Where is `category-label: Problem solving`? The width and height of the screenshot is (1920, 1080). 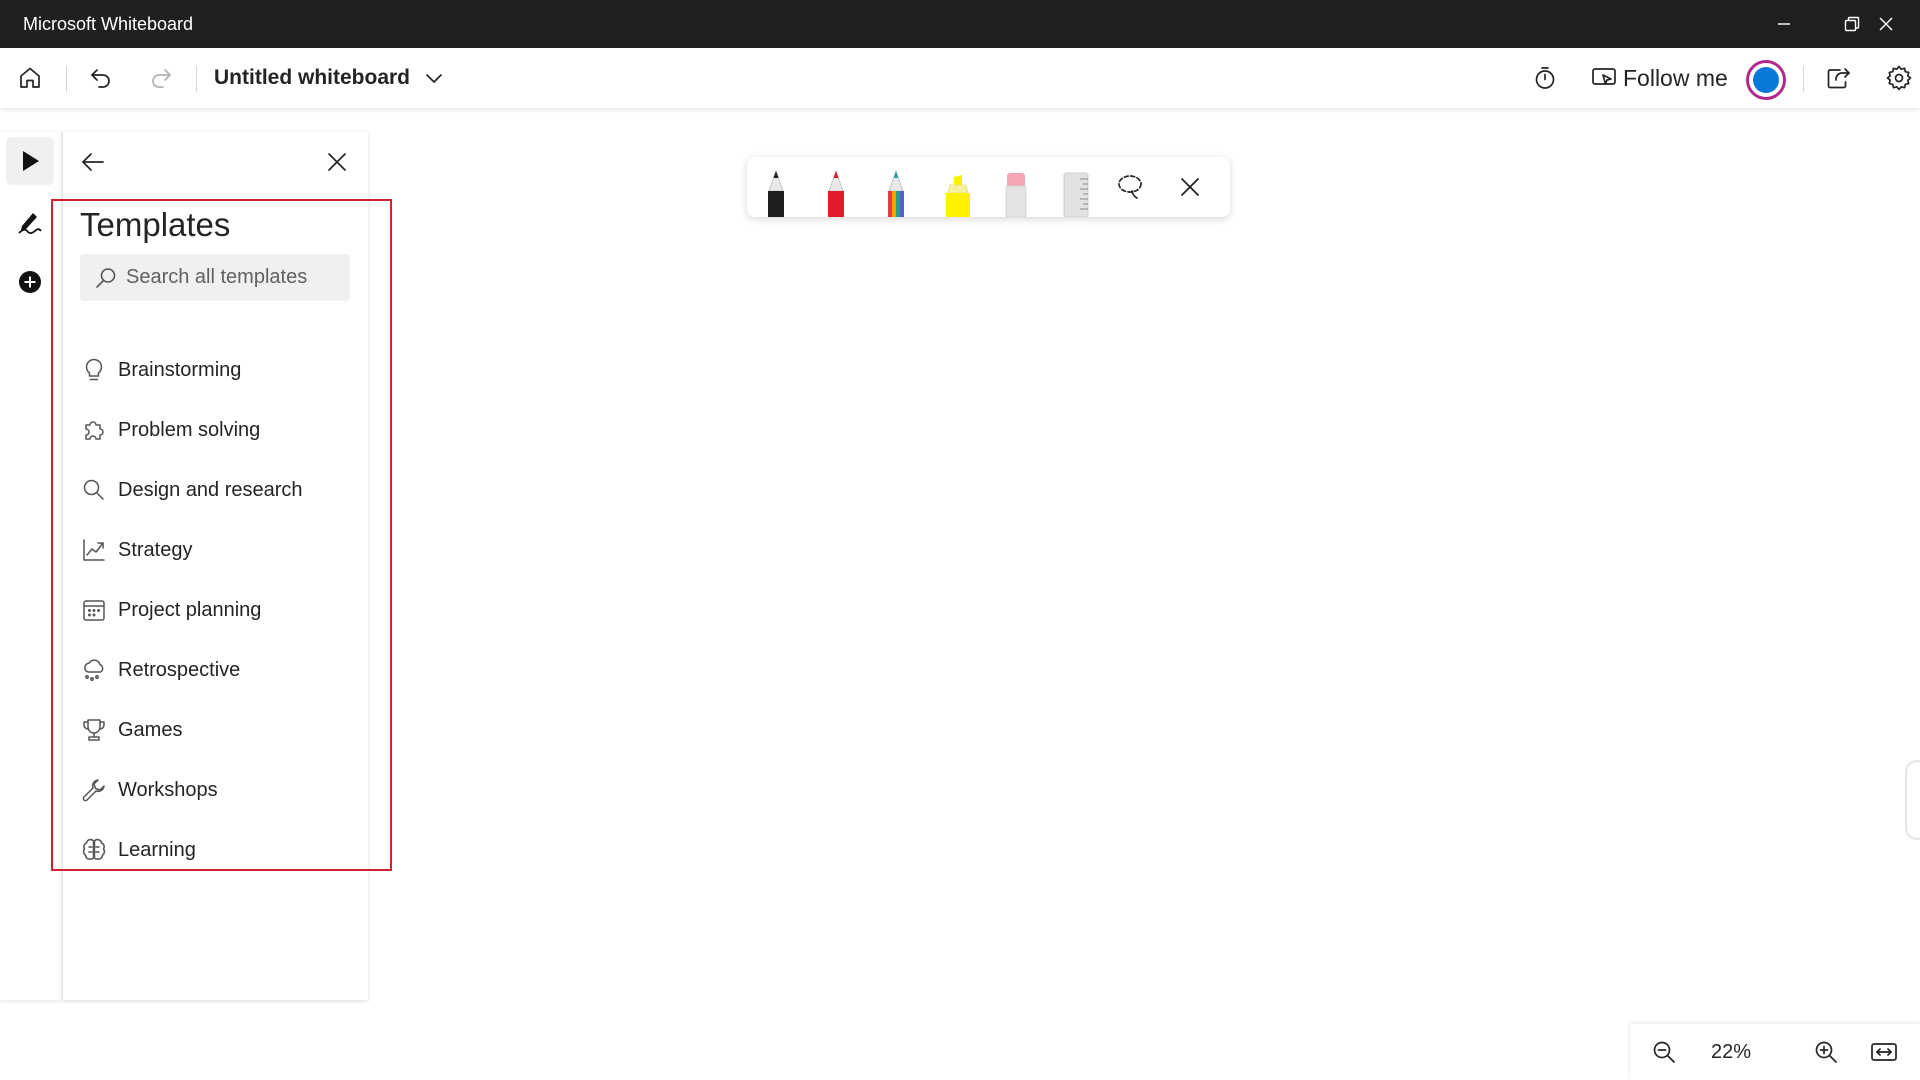 category-label: Problem solving is located at coordinates (189, 429).